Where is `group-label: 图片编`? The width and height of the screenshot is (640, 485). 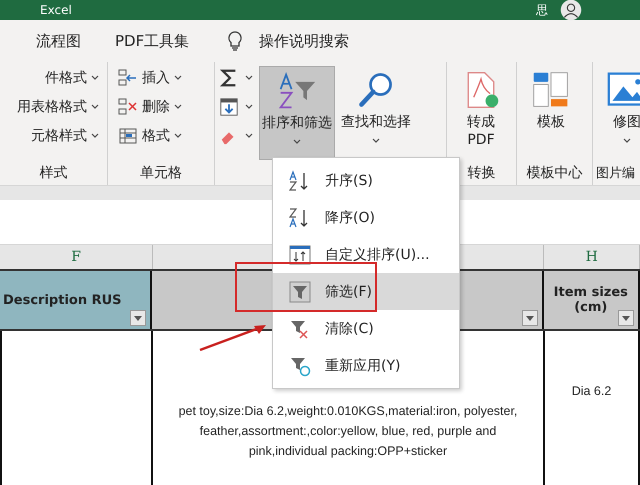
group-label: 图片编 is located at coordinates (615, 173).